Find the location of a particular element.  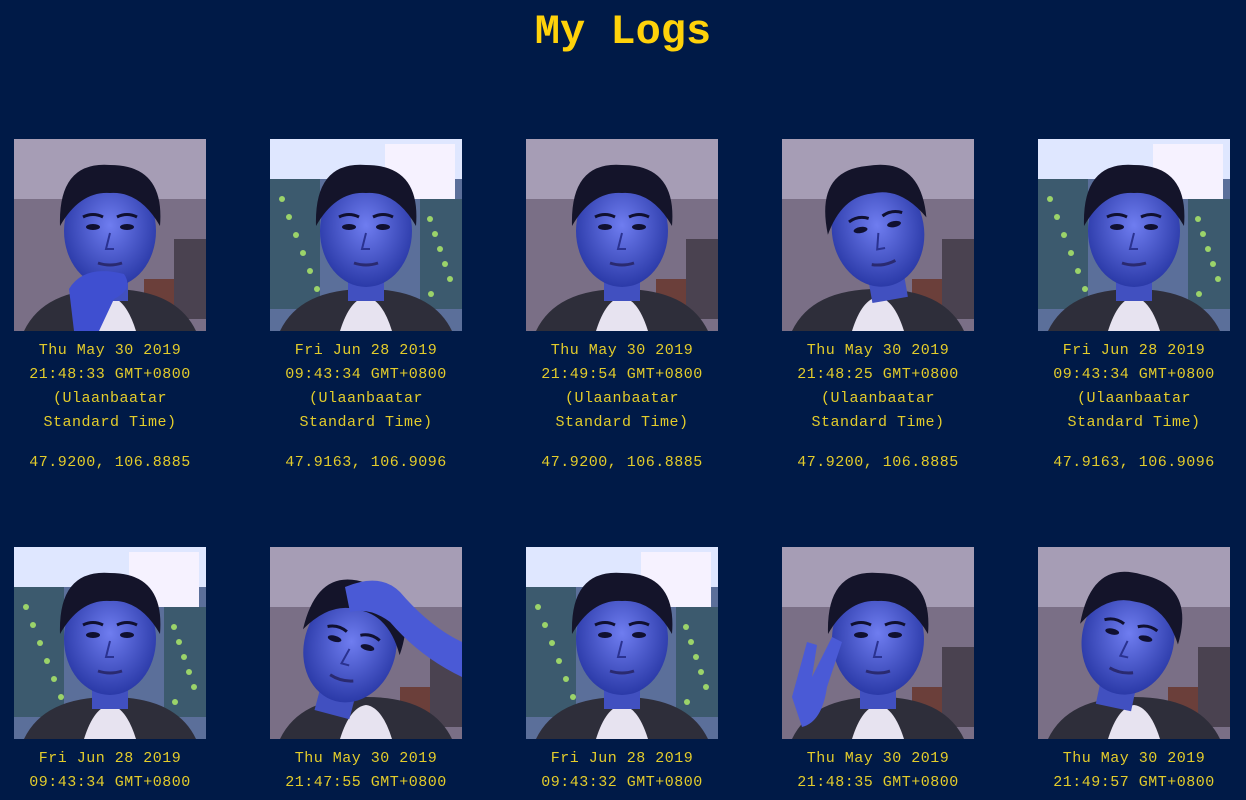

log-timestamp: Thu May 30 2019 21:47:55 GMT+0800 is located at coordinates (366, 771).